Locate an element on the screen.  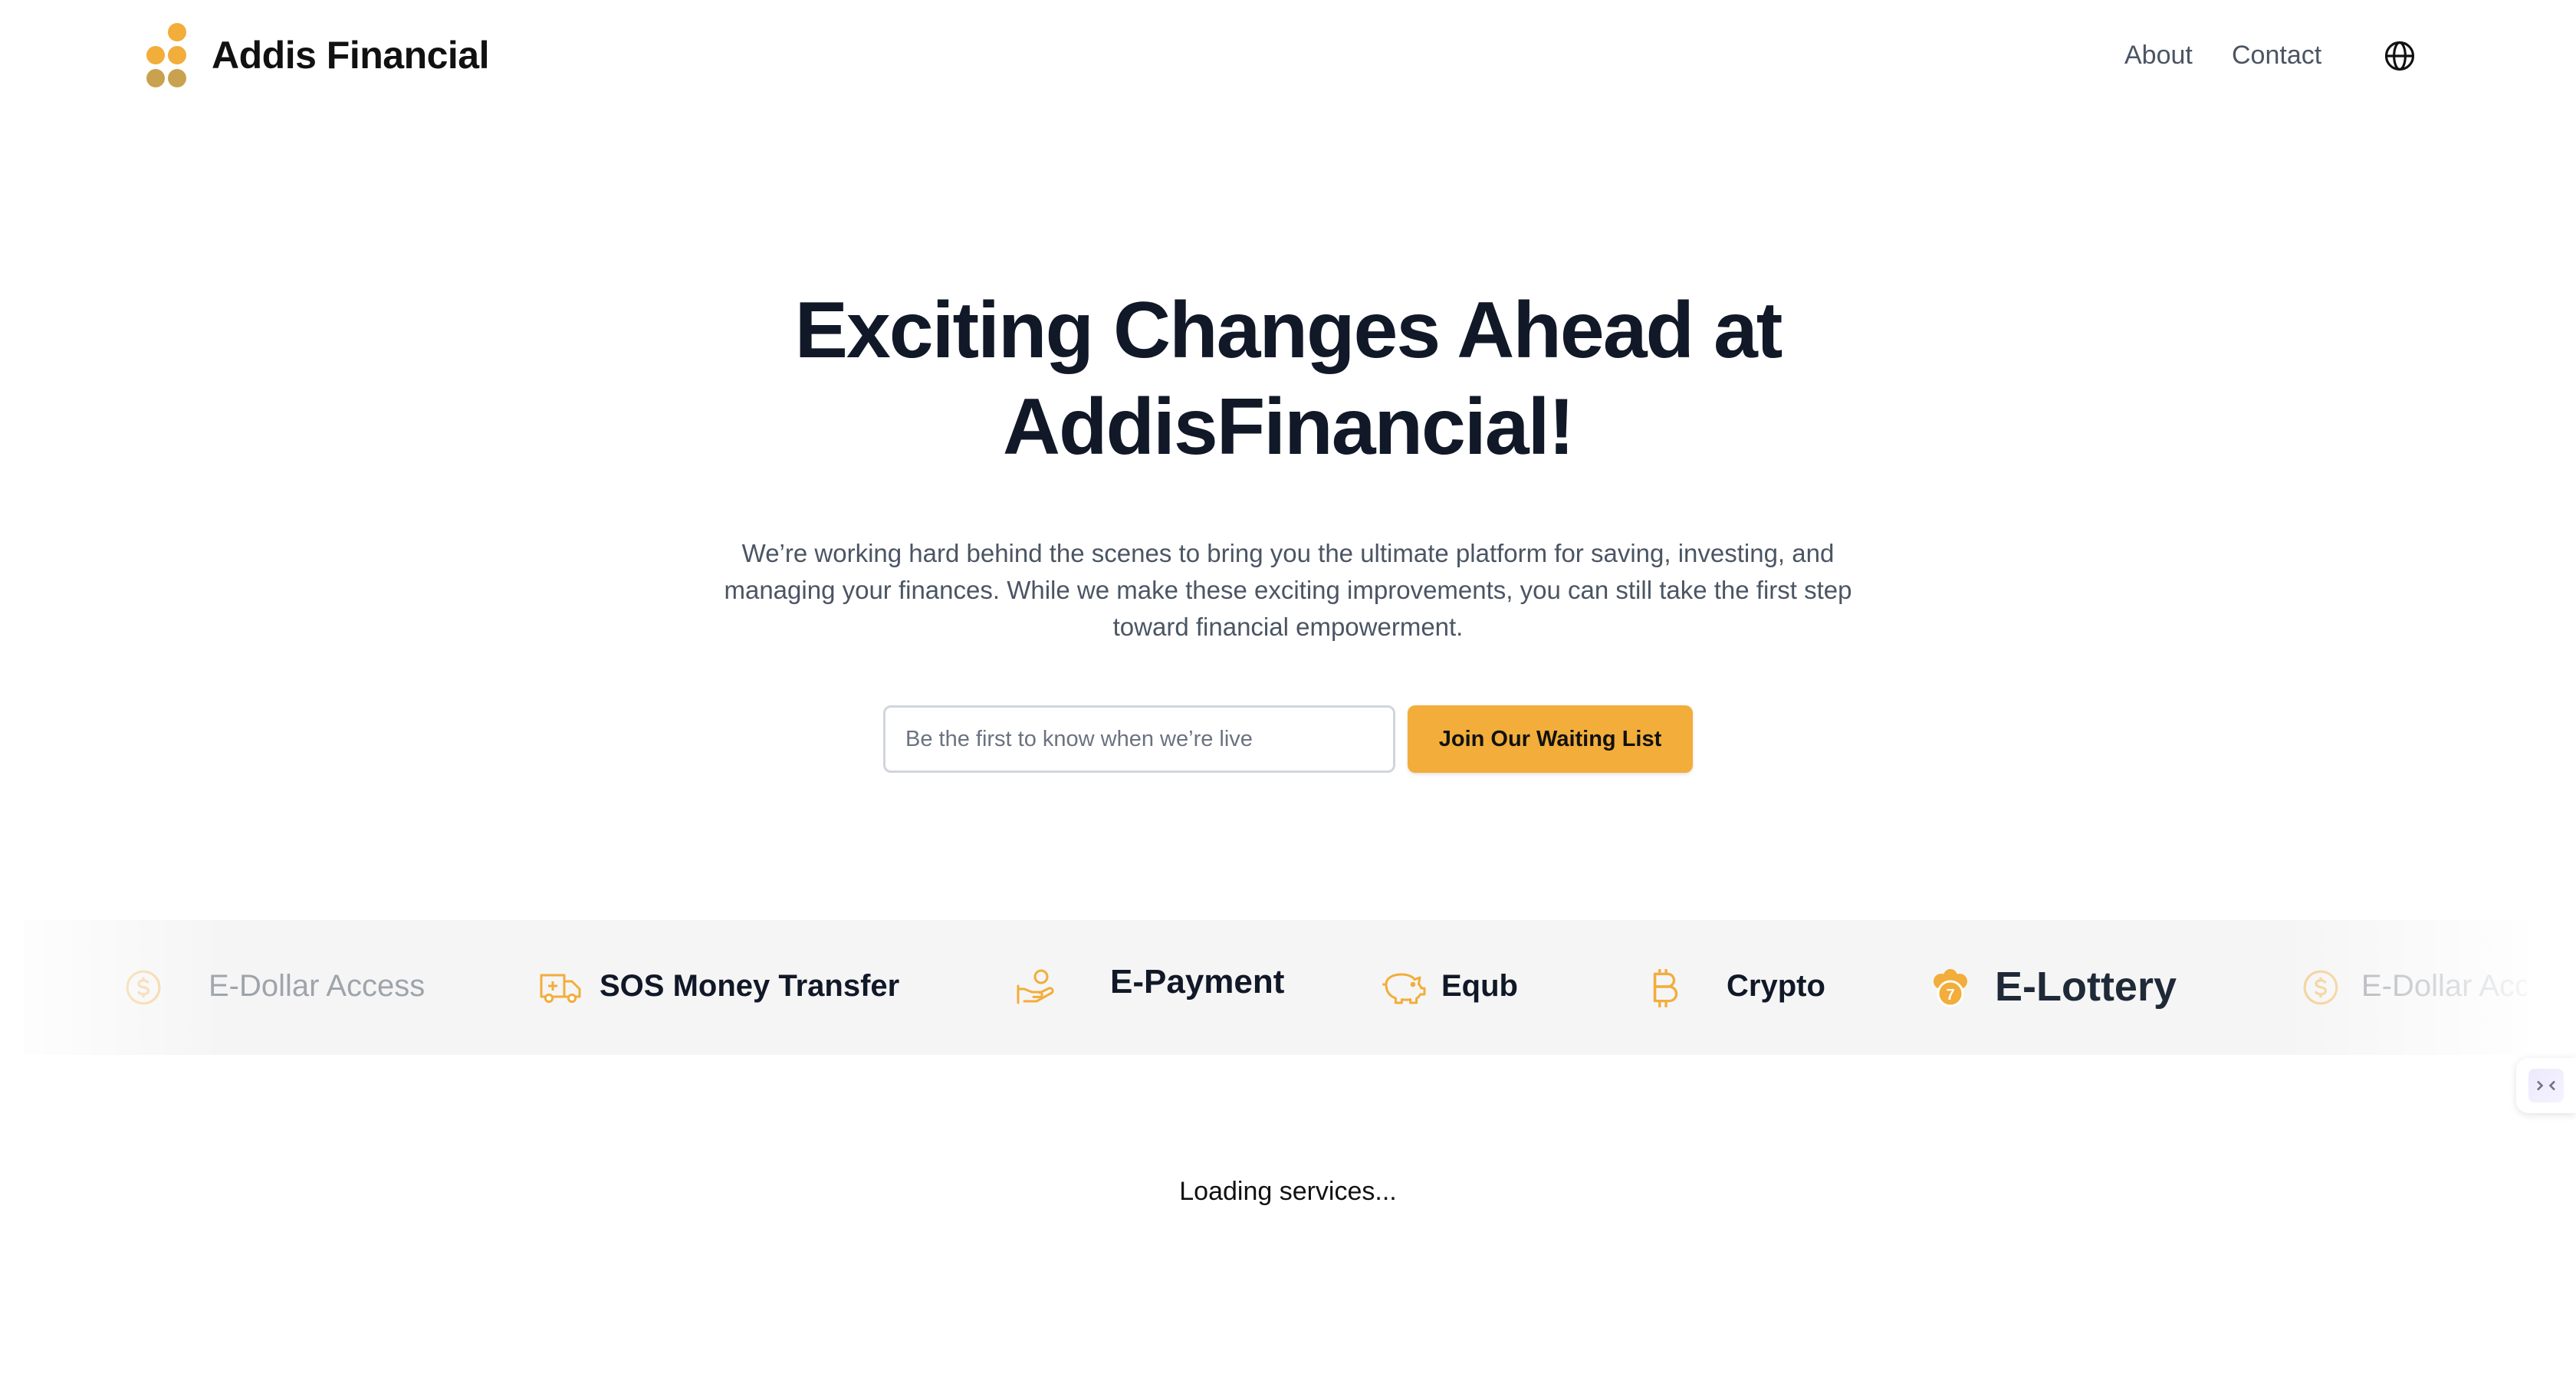
hero-description-line: toward financial empowerment. is located at coordinates (1288, 627).